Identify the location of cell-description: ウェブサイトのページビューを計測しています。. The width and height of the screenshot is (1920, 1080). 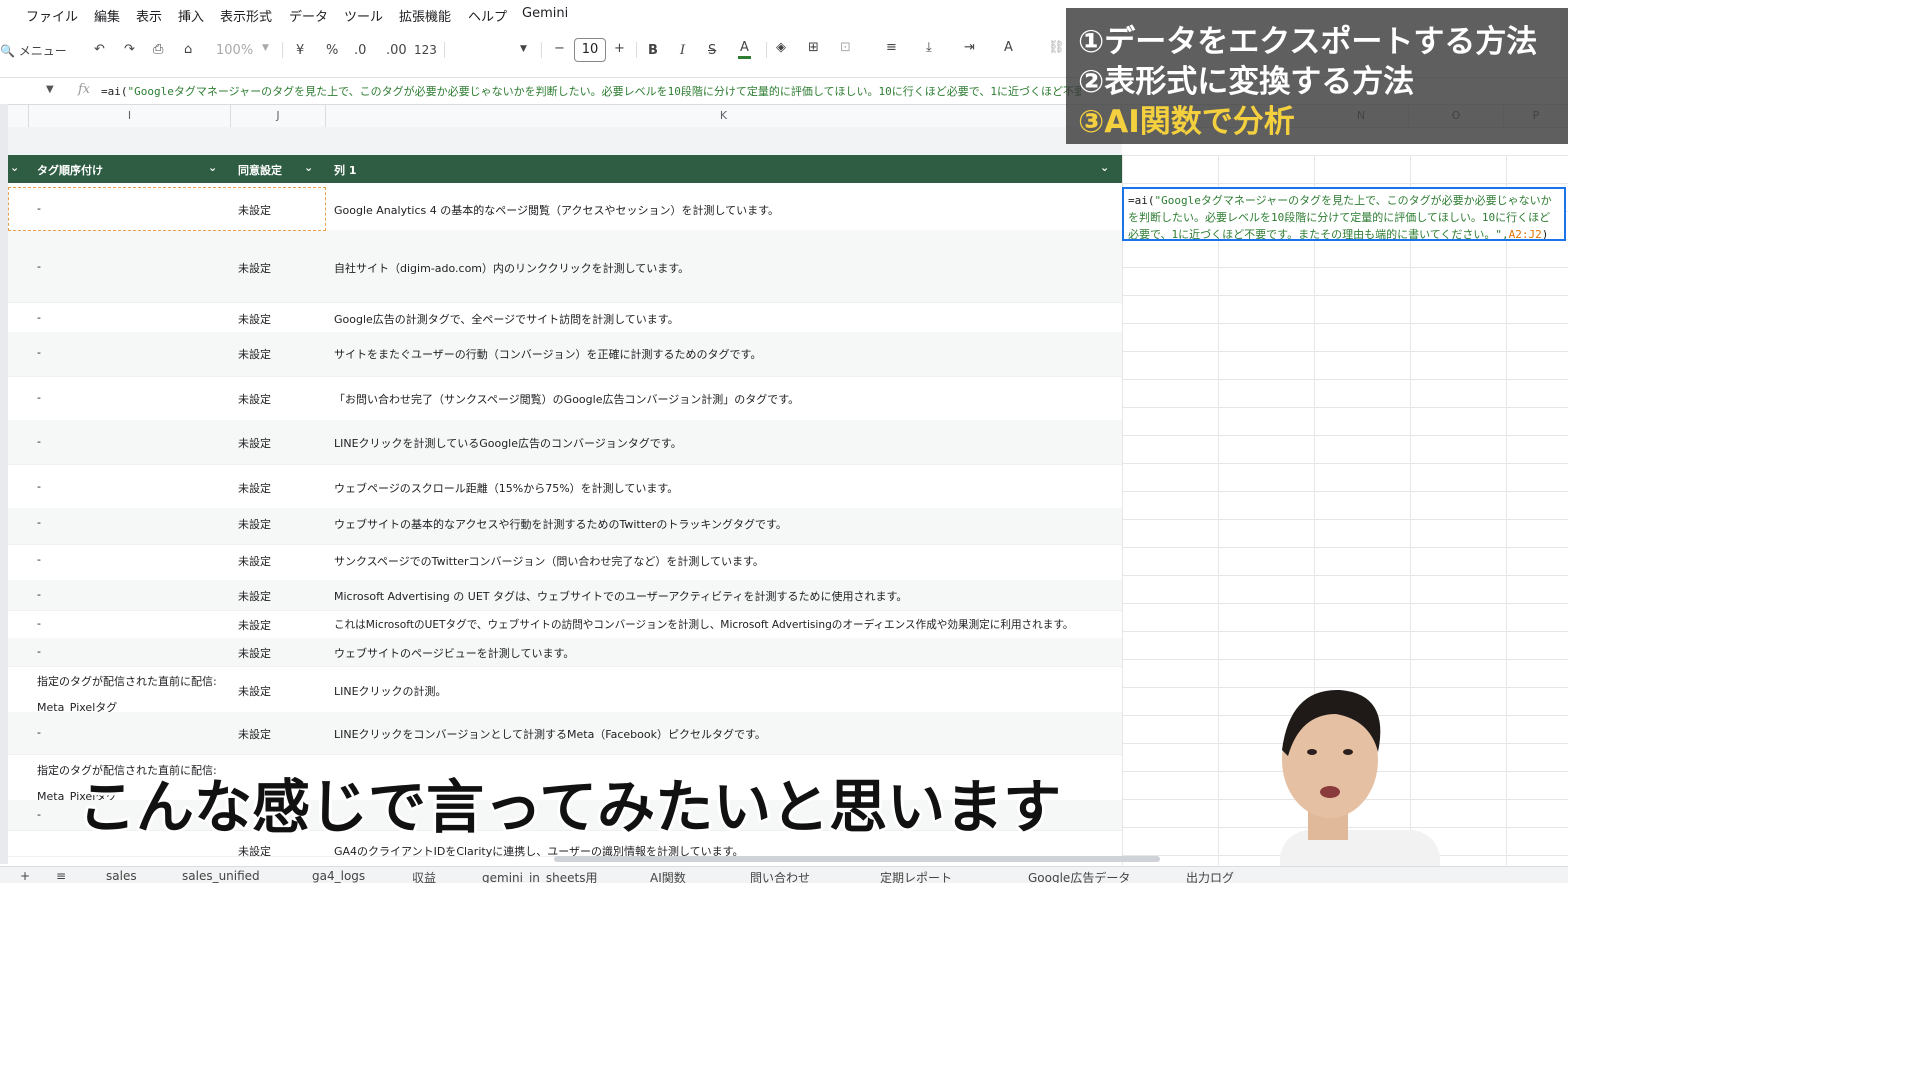
(454, 653).